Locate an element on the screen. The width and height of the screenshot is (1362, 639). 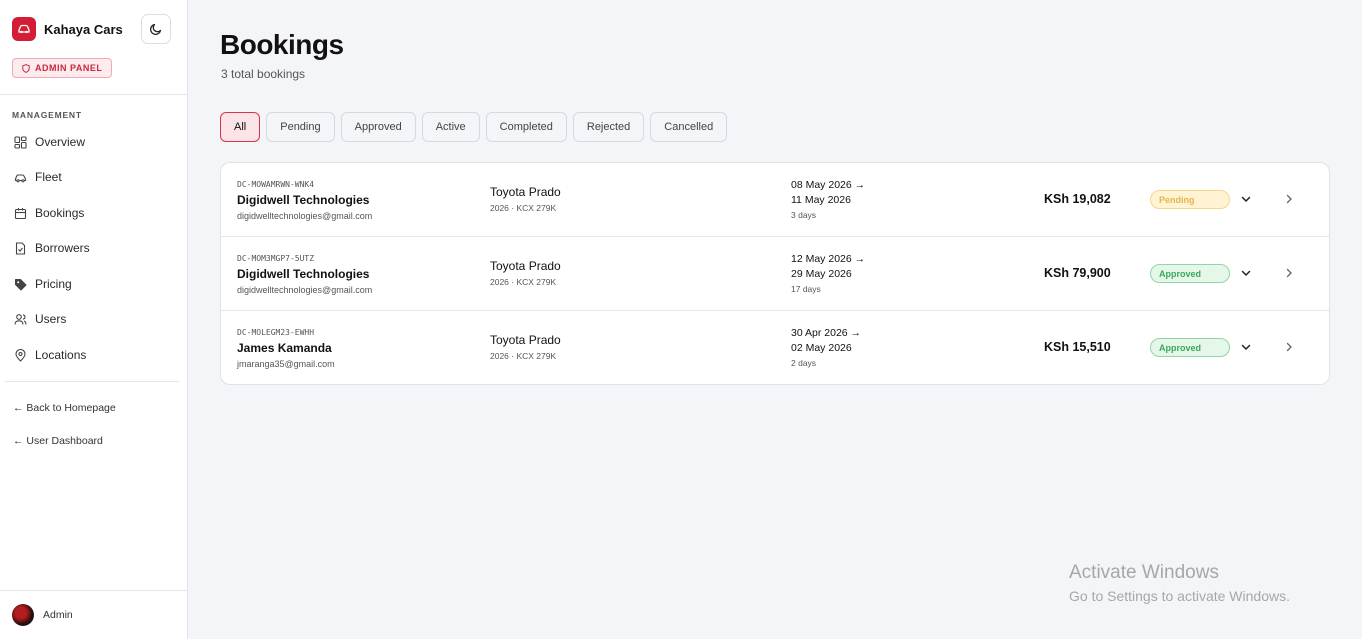
windows-activation-subtitle: Go to Settings to activate Windows. is located at coordinates (1179, 596).